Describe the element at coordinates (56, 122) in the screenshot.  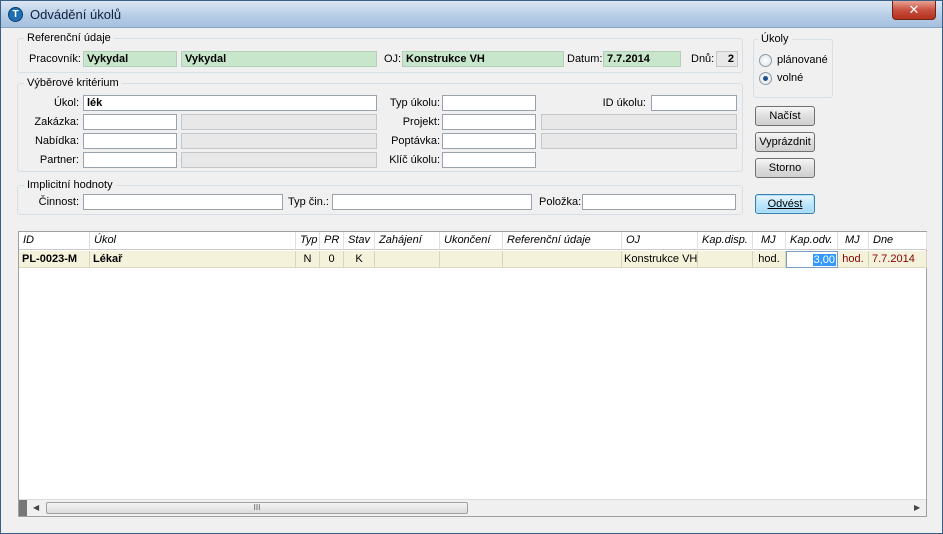
I see `order-label: Zakázka:` at that location.